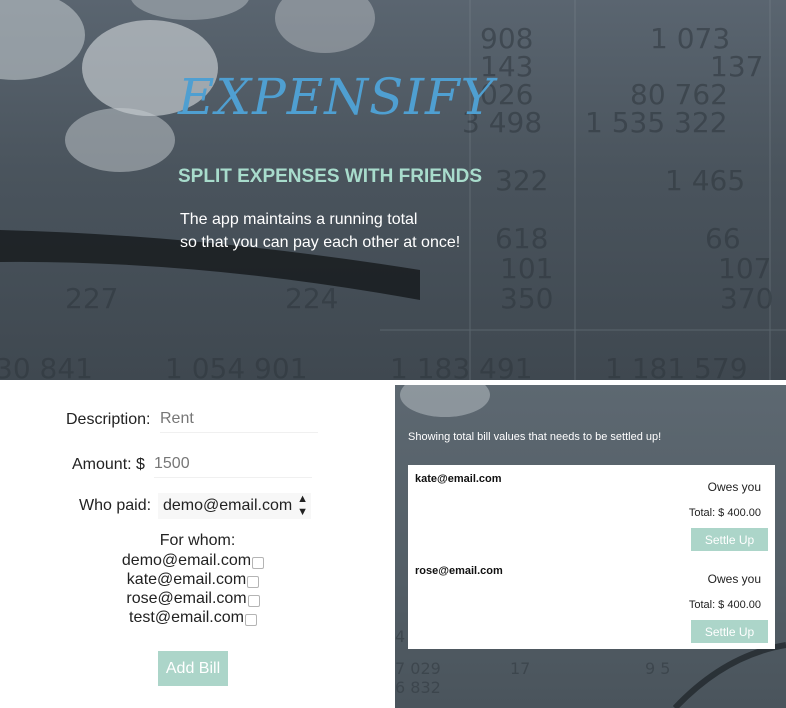 This screenshot has height=708, width=786. Describe the element at coordinates (46, 366) in the screenshot. I see `svg-text: 30 841` at that location.